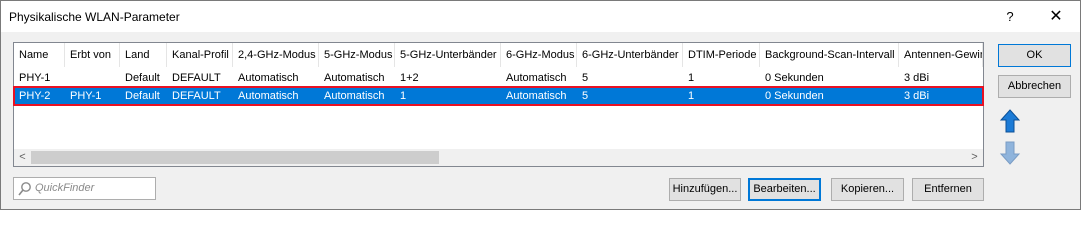 This screenshot has width=1081, height=240. What do you see at coordinates (1010, 16) in the screenshot?
I see `help-button: ?` at bounding box center [1010, 16].